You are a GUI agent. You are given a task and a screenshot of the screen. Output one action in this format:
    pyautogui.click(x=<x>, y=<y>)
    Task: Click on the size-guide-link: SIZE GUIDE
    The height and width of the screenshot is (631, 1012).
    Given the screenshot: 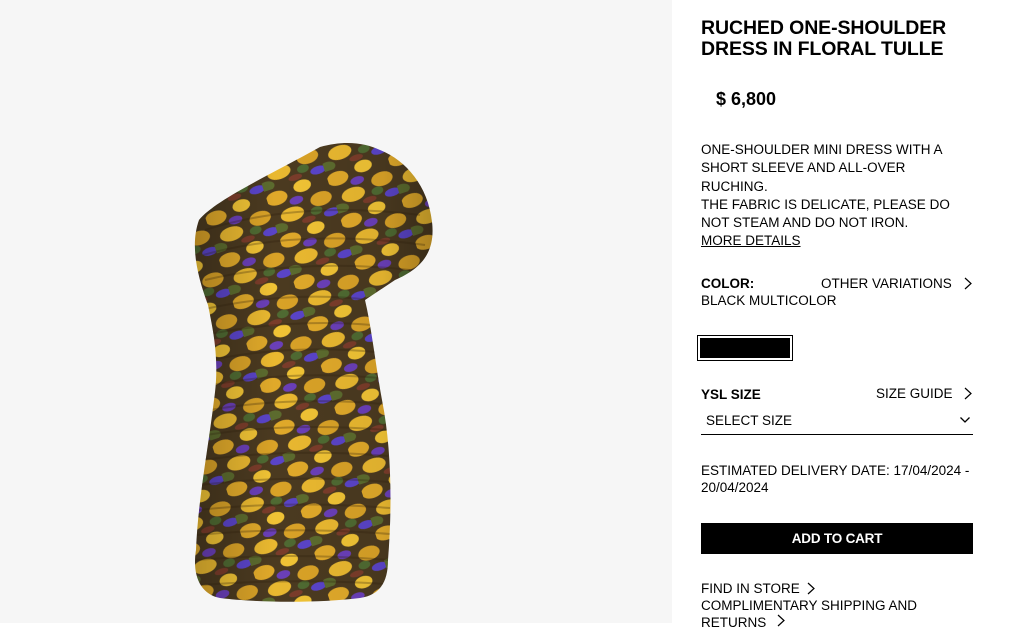 What is the action you would take?
    pyautogui.click(x=924, y=393)
    